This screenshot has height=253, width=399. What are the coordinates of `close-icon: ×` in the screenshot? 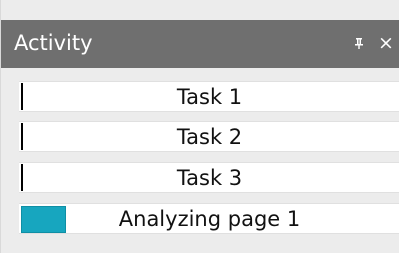 It's located at (386, 43).